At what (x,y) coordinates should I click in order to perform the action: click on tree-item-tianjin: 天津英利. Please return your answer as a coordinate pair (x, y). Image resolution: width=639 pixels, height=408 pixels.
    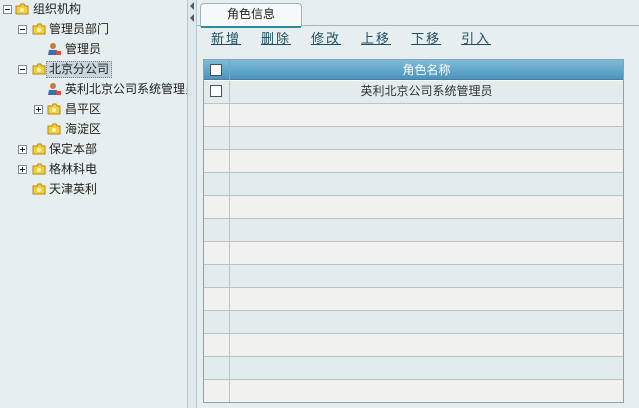
    Looking at the image, I should click on (93, 189).